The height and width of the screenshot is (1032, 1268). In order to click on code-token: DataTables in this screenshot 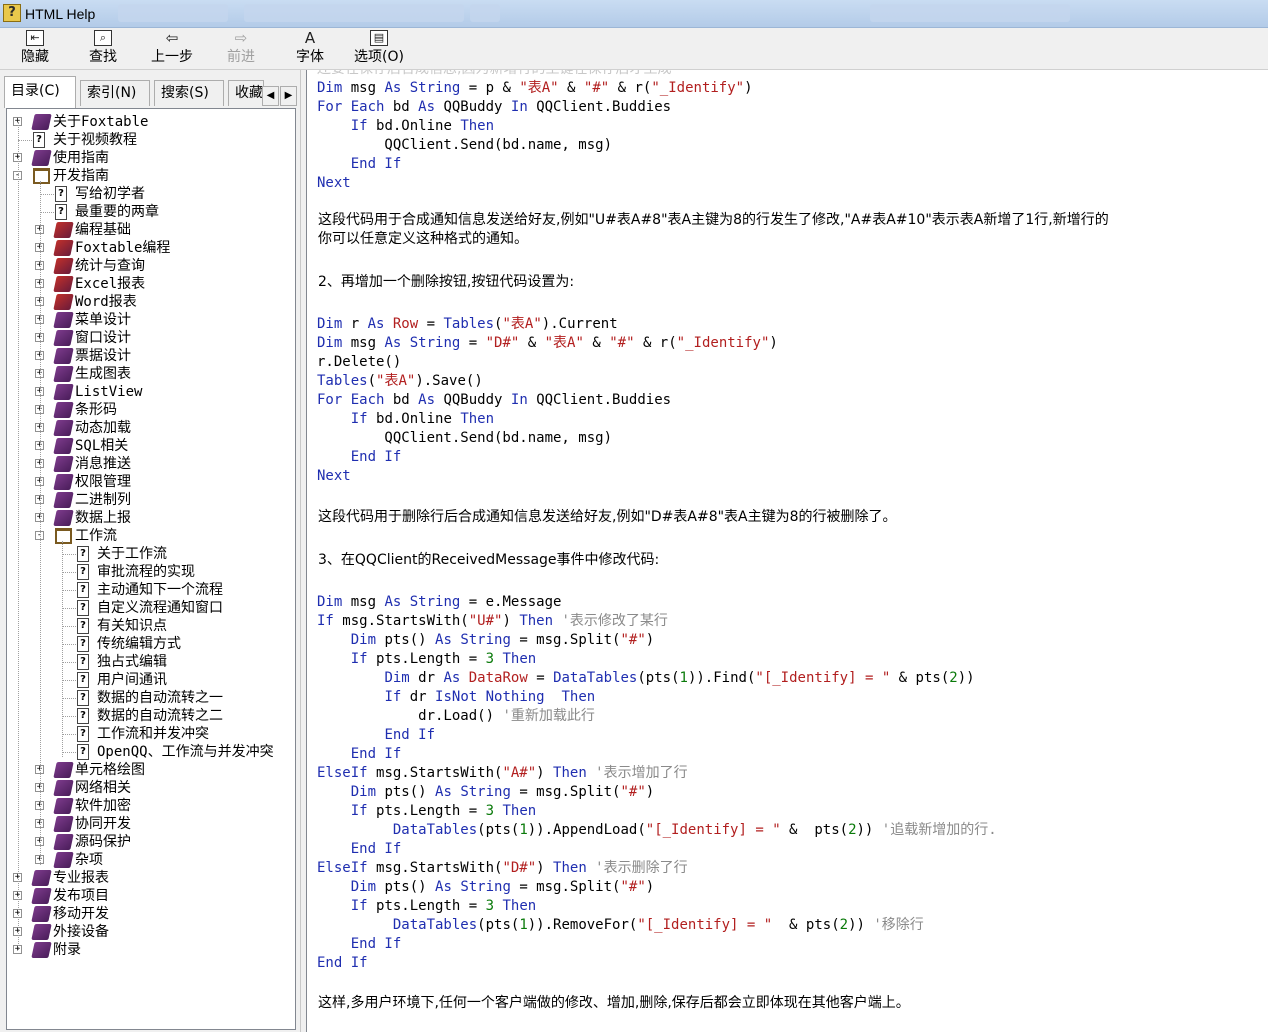, I will do `click(595, 678)`.